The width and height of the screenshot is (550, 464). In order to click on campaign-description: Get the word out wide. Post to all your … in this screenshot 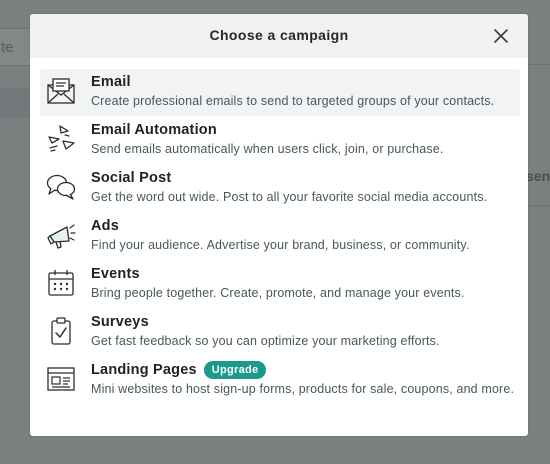, I will do `click(289, 197)`.